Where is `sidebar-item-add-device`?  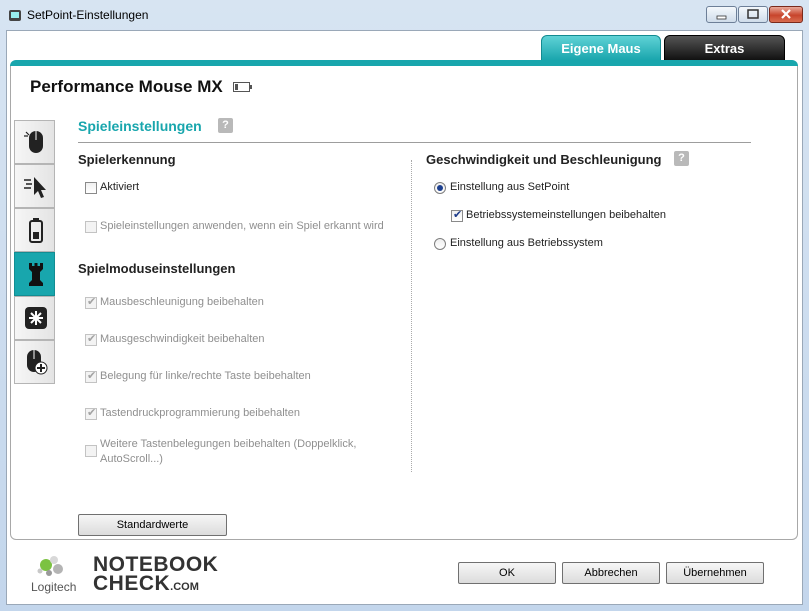 sidebar-item-add-device is located at coordinates (34, 362).